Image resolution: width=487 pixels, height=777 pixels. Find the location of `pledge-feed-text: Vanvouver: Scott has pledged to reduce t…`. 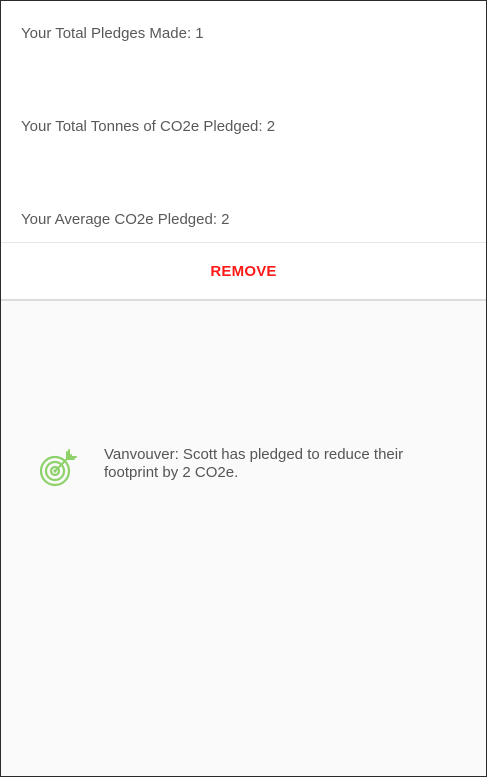

pledge-feed-text: Vanvouver: Scott has pledged to reduce t… is located at coordinates (254, 463).